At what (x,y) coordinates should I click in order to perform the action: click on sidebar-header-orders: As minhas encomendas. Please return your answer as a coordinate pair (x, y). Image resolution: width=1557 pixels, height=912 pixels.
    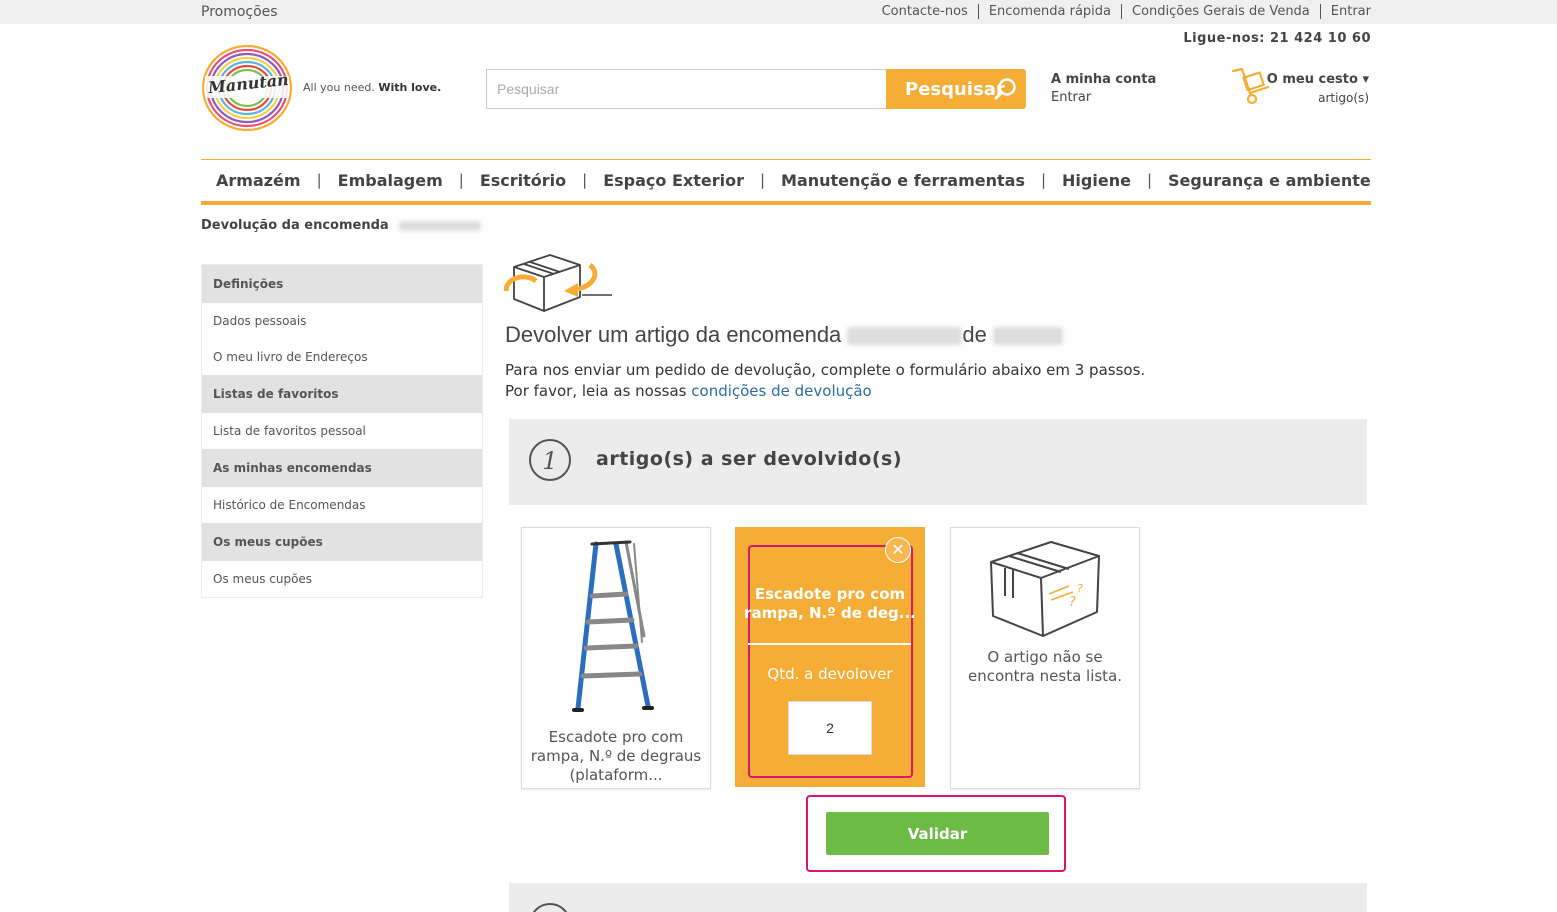
    Looking at the image, I should click on (342, 468).